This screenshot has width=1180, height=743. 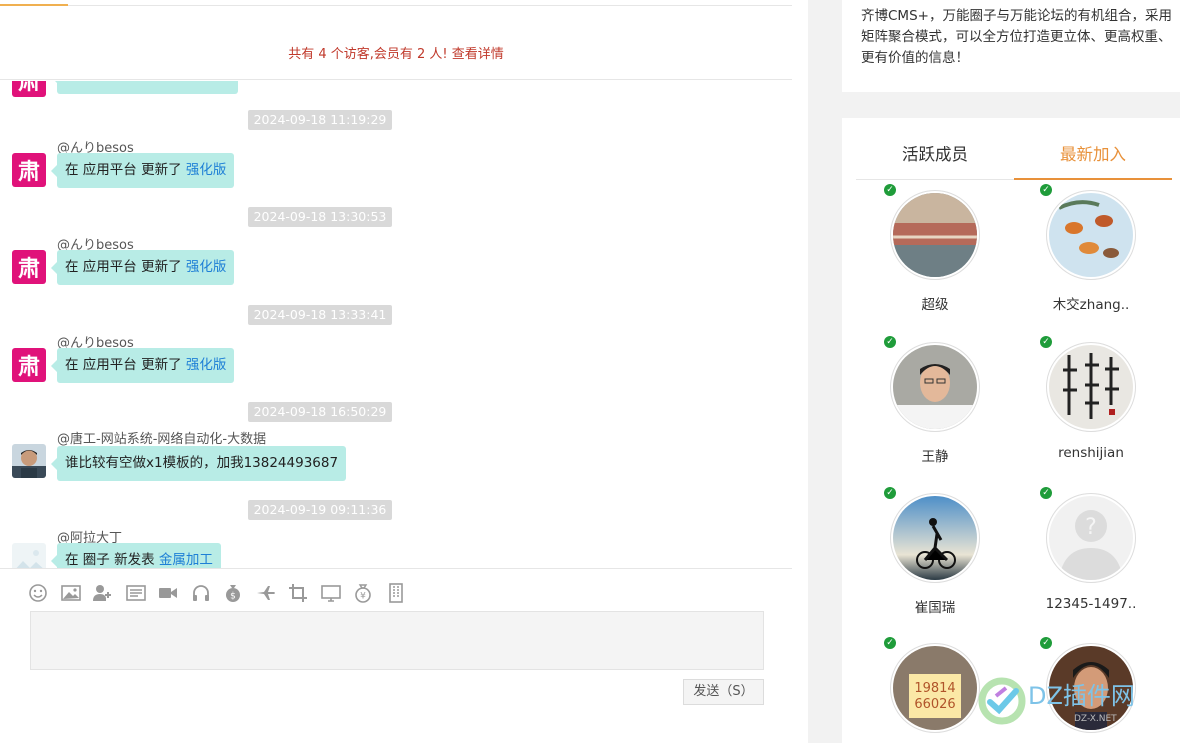 What do you see at coordinates (935, 303) in the screenshot?
I see `member-name: 超级` at bounding box center [935, 303].